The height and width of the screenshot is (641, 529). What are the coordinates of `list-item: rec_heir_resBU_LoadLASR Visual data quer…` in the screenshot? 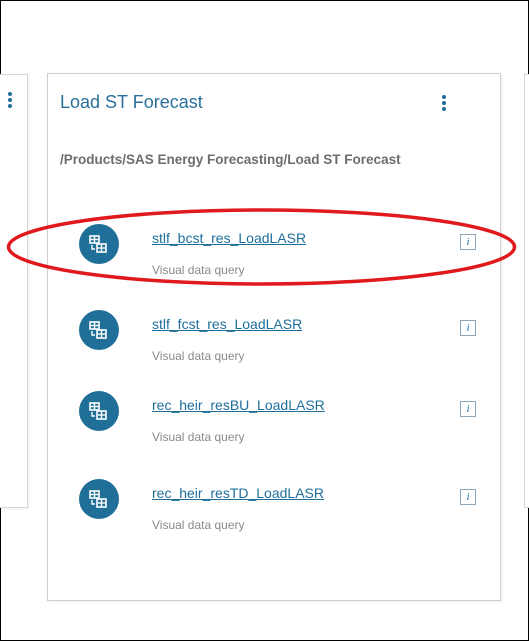 It's located at (274, 421).